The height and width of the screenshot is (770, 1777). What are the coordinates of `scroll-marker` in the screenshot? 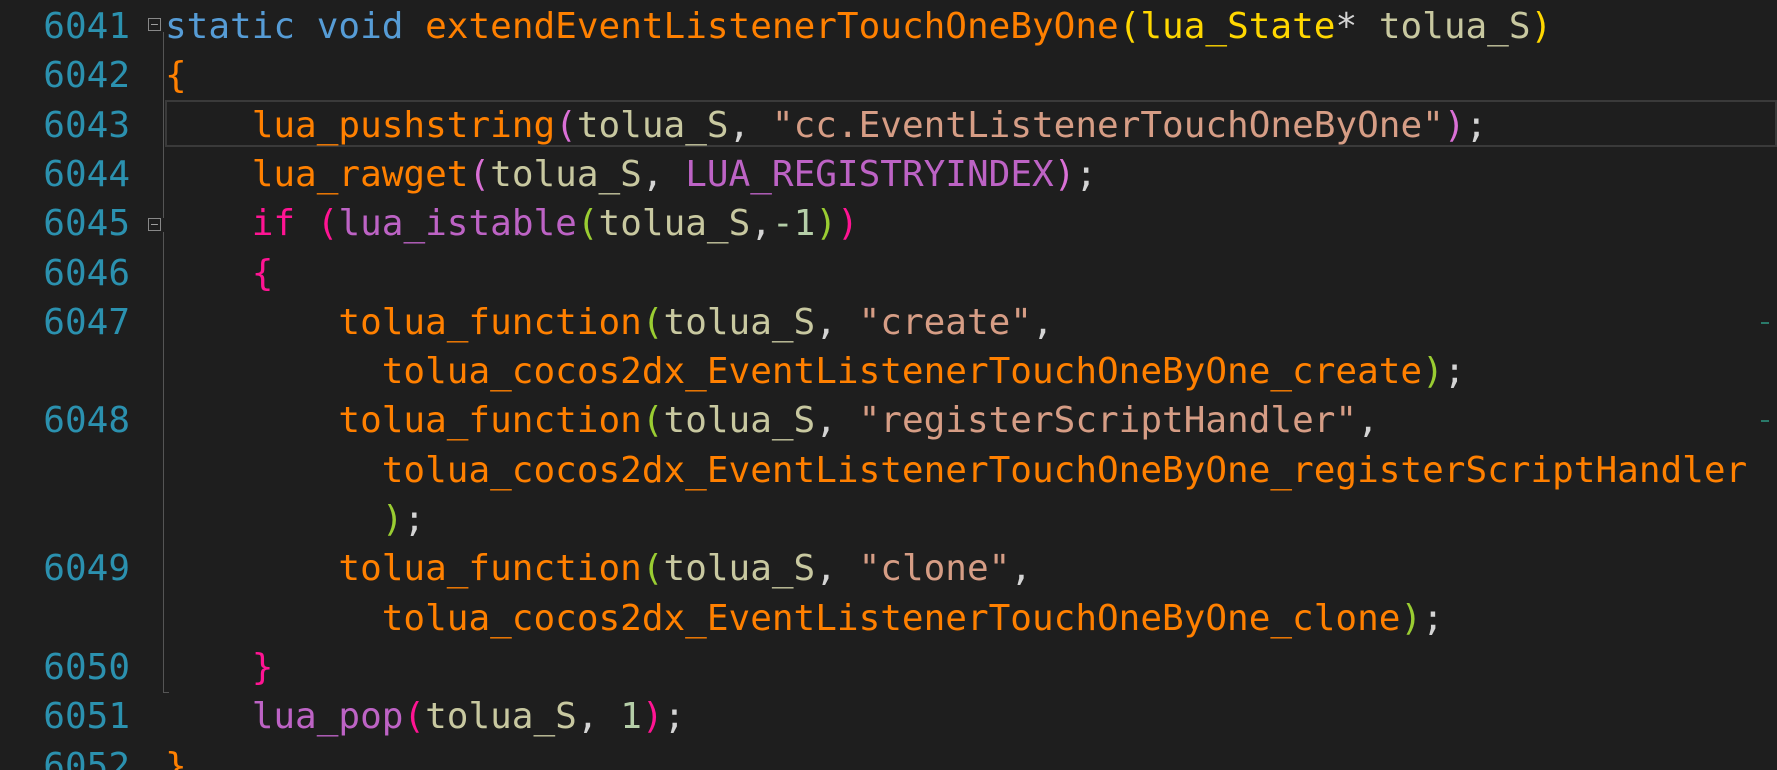 It's located at (1765, 421).